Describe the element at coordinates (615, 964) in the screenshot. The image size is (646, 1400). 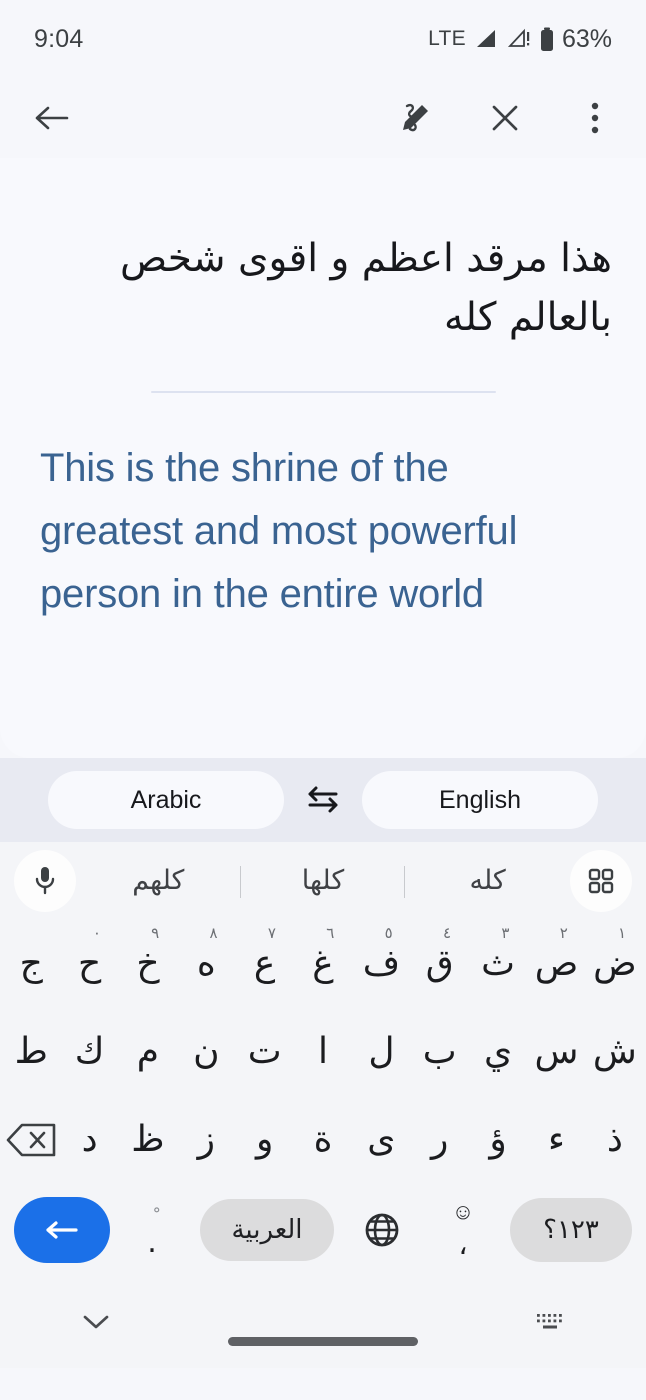
I see `key: ١ض` at that location.